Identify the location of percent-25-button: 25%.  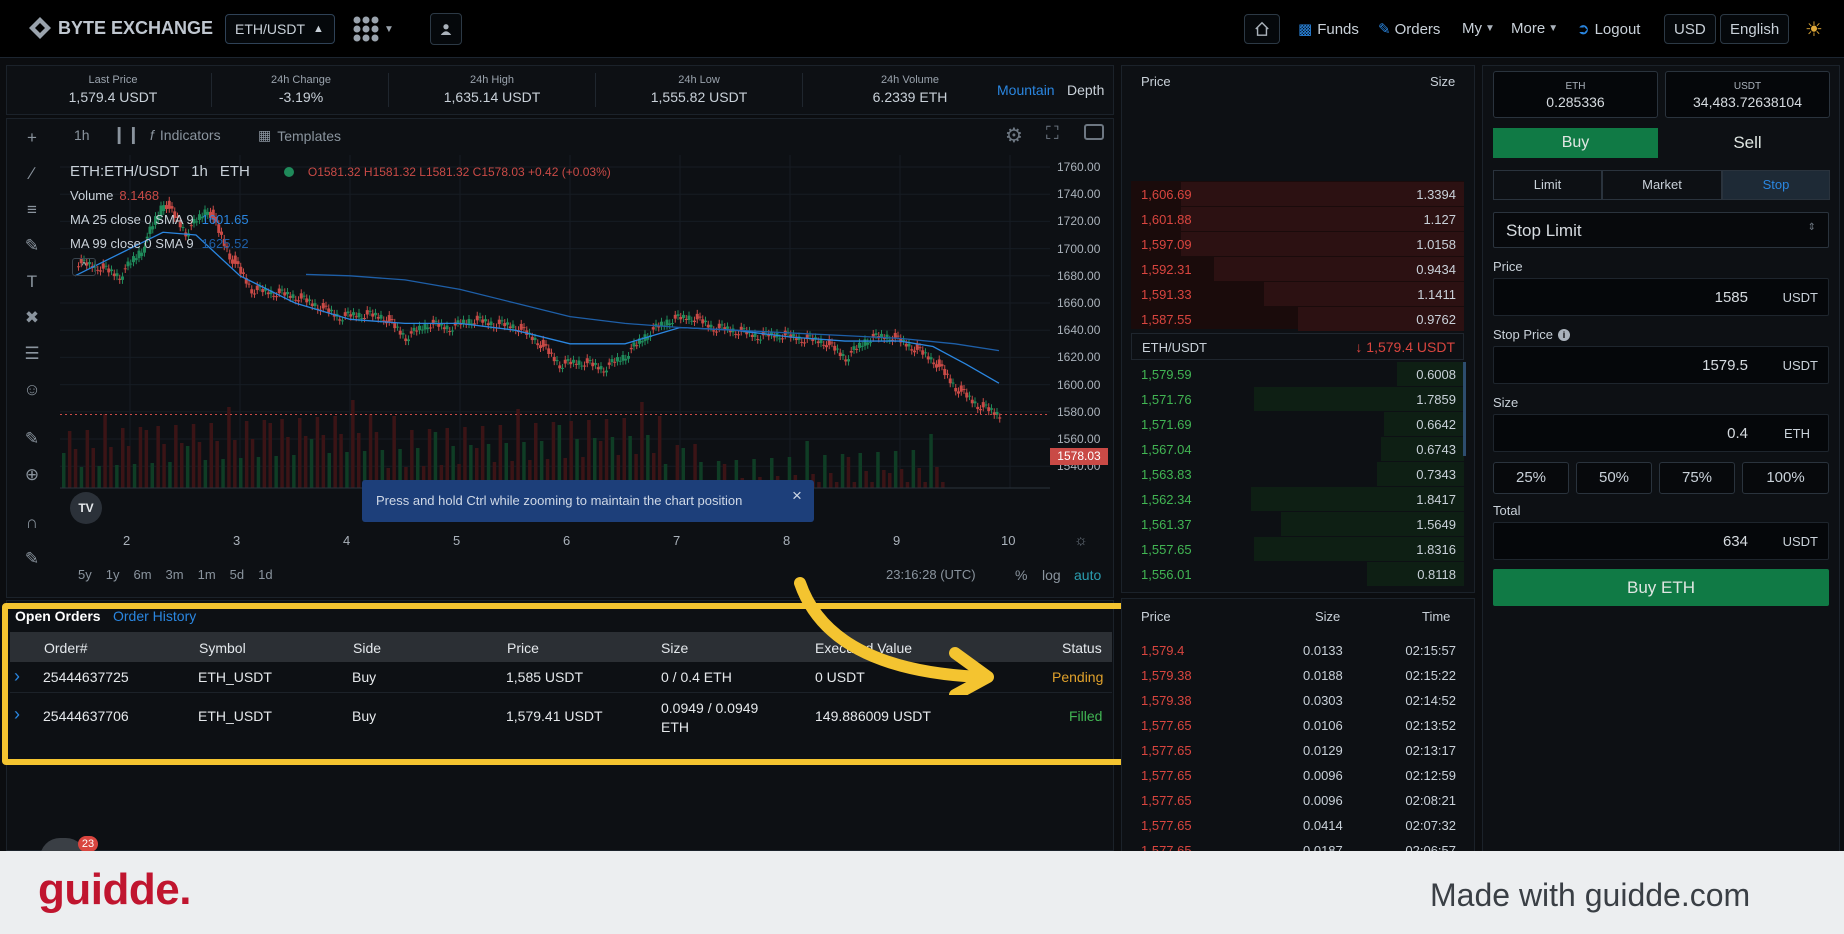
(1531, 478).